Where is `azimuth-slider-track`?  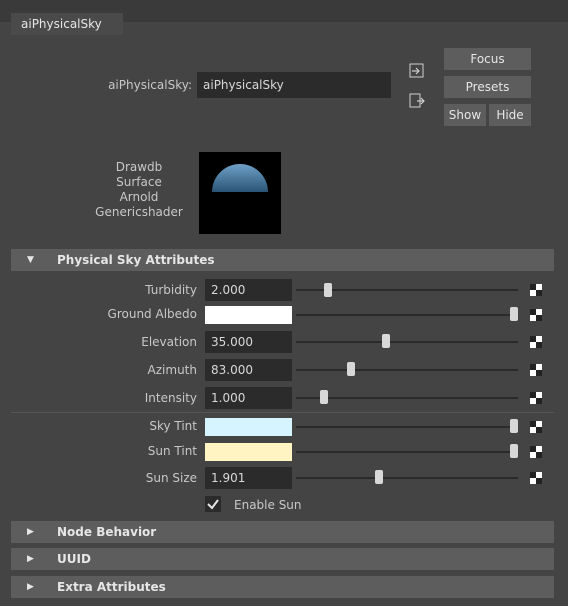 azimuth-slider-track is located at coordinates (407, 370).